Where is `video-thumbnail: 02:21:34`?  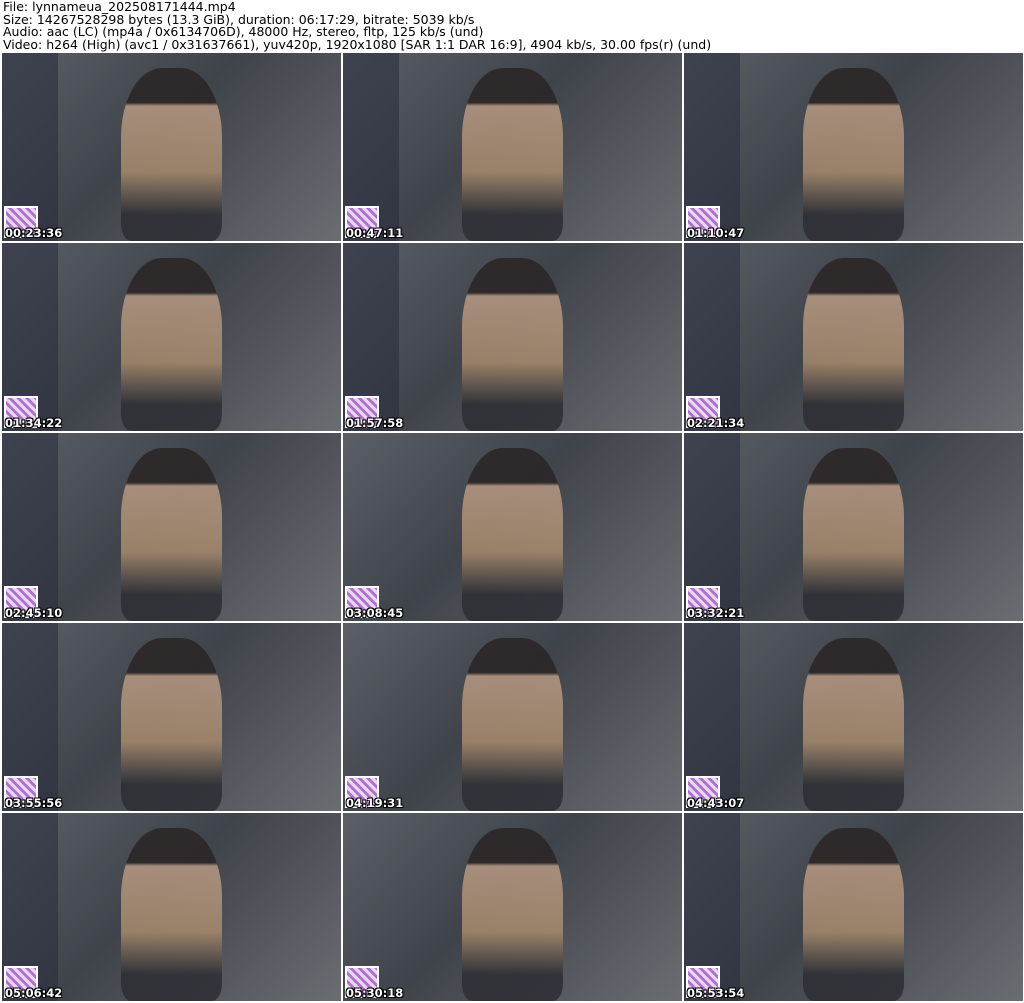 video-thumbnail: 02:21:34 is located at coordinates (853, 337).